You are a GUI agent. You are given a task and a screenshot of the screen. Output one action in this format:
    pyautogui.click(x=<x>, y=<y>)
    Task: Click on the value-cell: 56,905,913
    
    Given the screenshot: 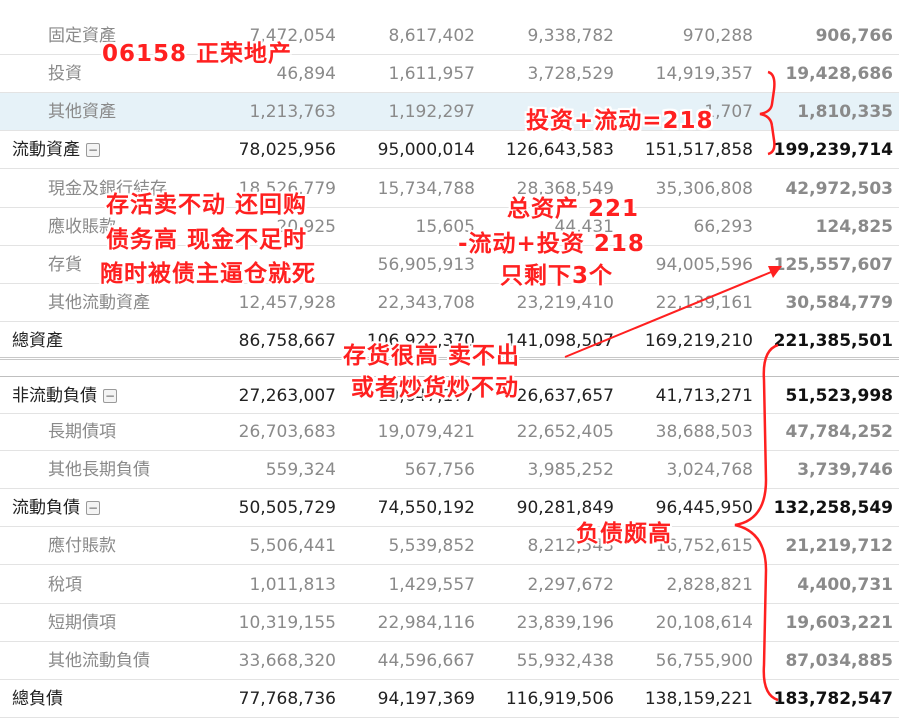 What is the action you would take?
    pyautogui.click(x=426, y=265)
    